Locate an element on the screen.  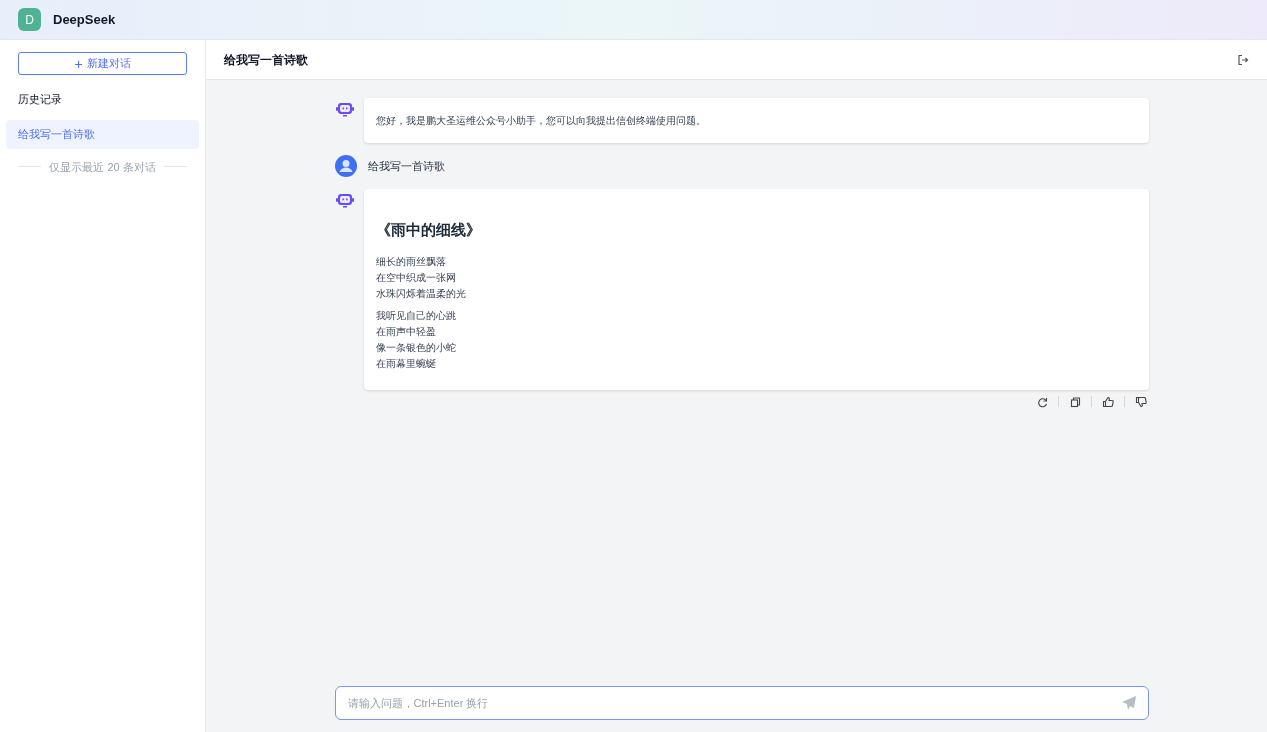
thumbs-up-icon is located at coordinates (1107, 401).